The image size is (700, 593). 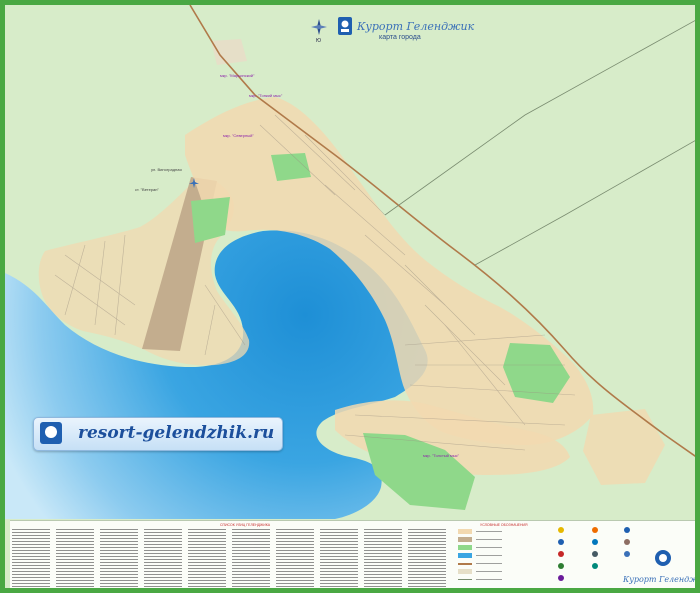 What do you see at coordinates (561, 578) in the screenshot?
I see `museum-icon` at bounding box center [561, 578].